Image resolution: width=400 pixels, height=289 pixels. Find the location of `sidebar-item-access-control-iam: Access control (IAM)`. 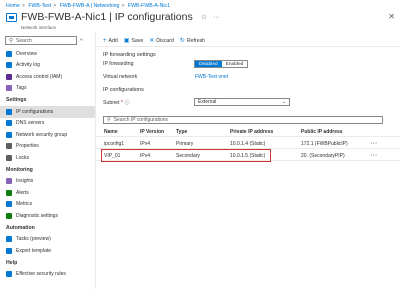

sidebar-item-access-control-iam: Access control (IAM) is located at coordinates (47, 77).